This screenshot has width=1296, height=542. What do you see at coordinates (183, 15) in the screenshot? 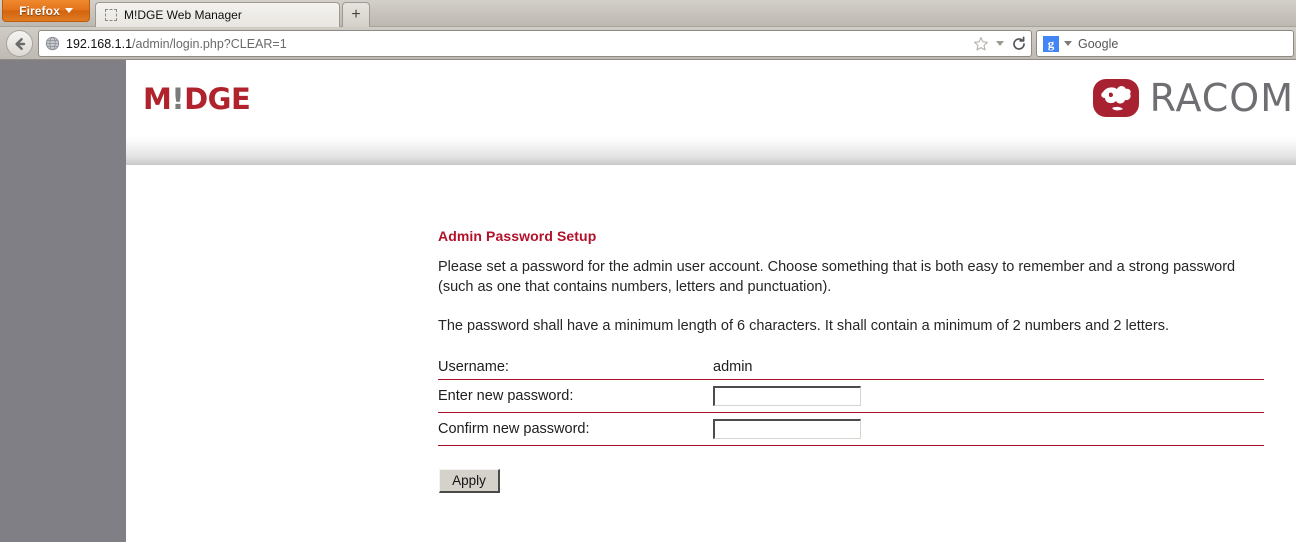
I see `browser-tab-title: M!DGE Web Manager` at bounding box center [183, 15].